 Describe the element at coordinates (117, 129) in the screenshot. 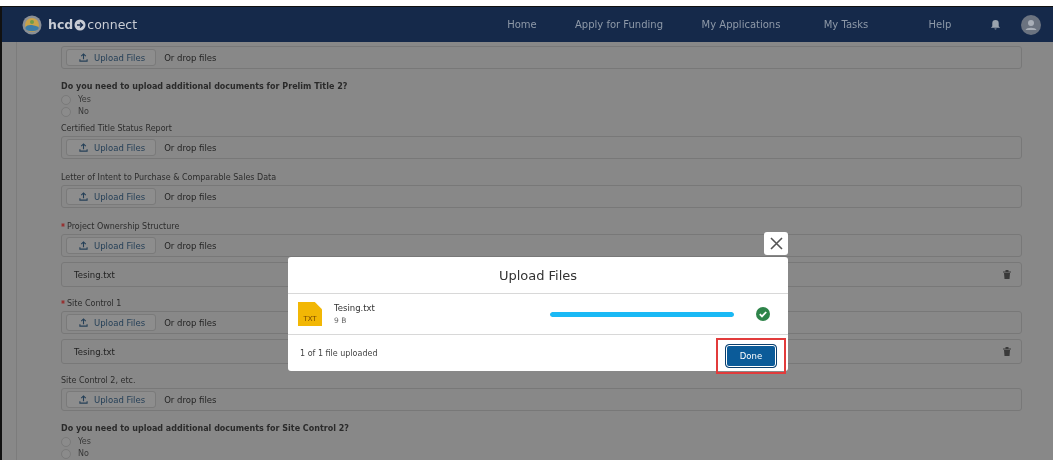

I see `field-label: Certified Title Status Report` at that location.